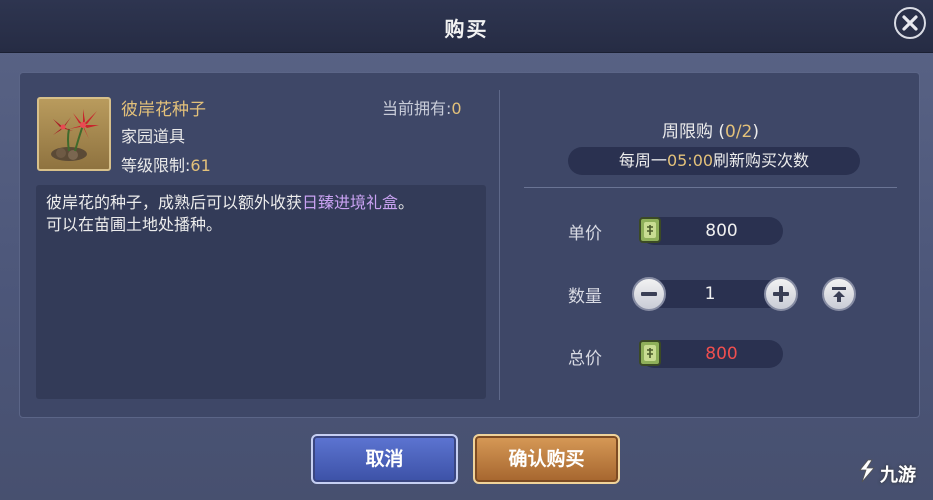 The width and height of the screenshot is (933, 500). Describe the element at coordinates (156, 165) in the screenshot. I see `level-label: 等级限制:` at that location.